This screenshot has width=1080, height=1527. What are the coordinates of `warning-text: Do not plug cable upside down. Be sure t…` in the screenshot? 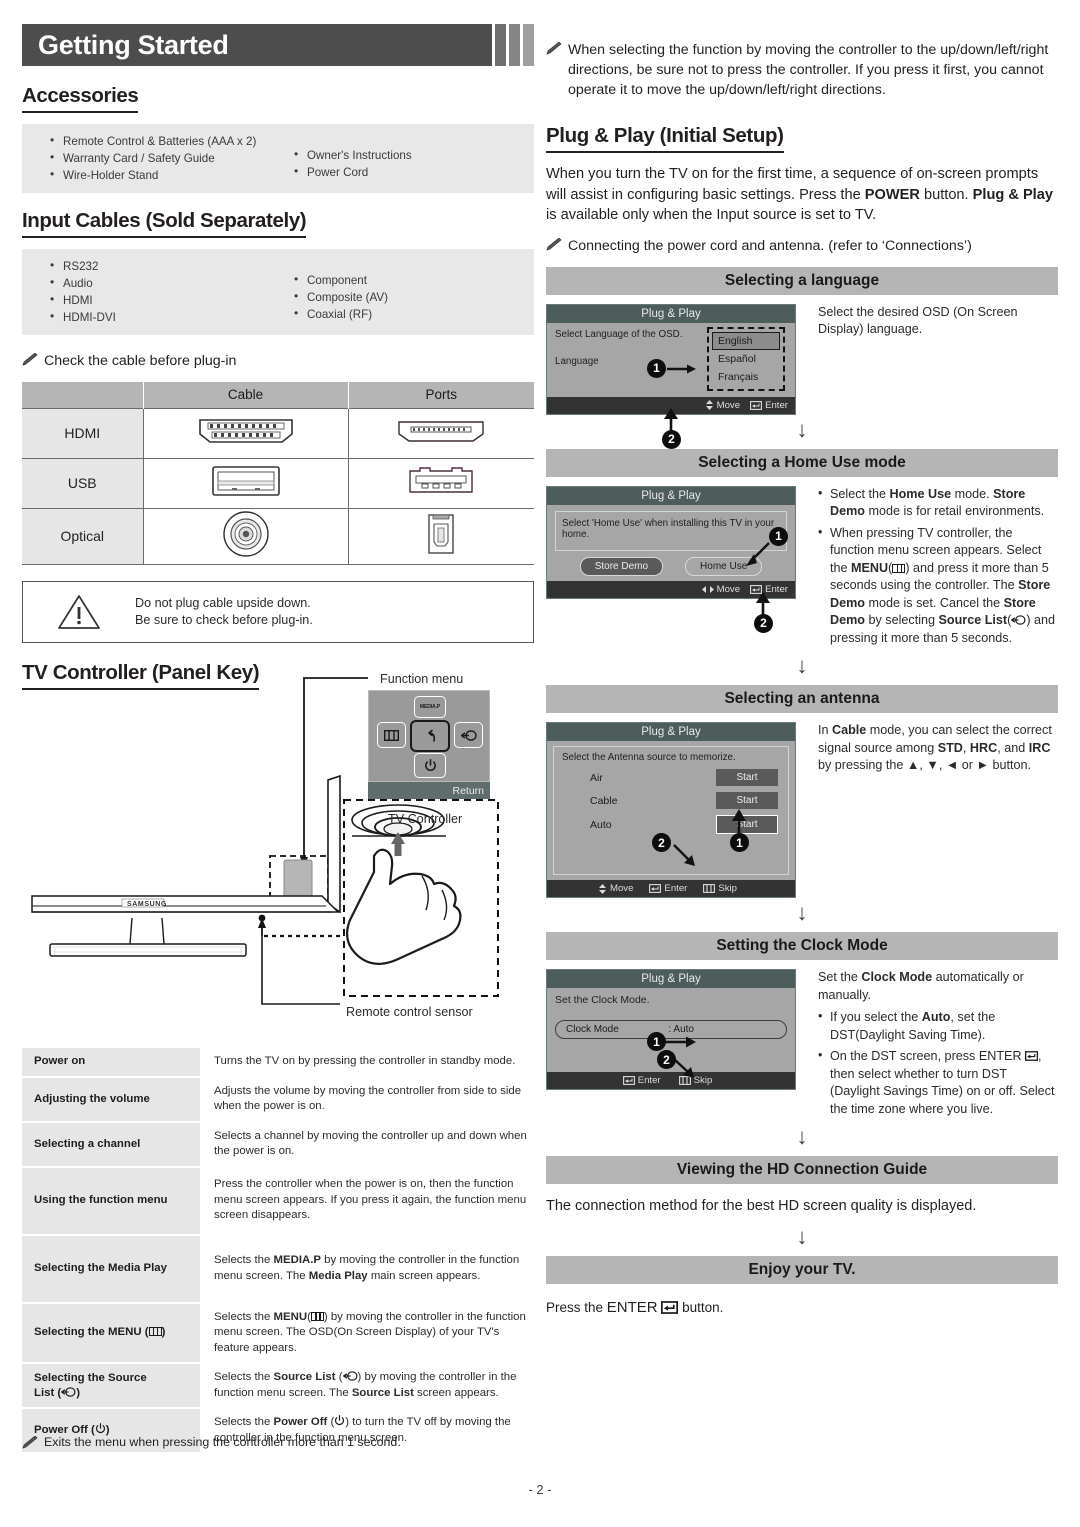 It's located at (224, 612).